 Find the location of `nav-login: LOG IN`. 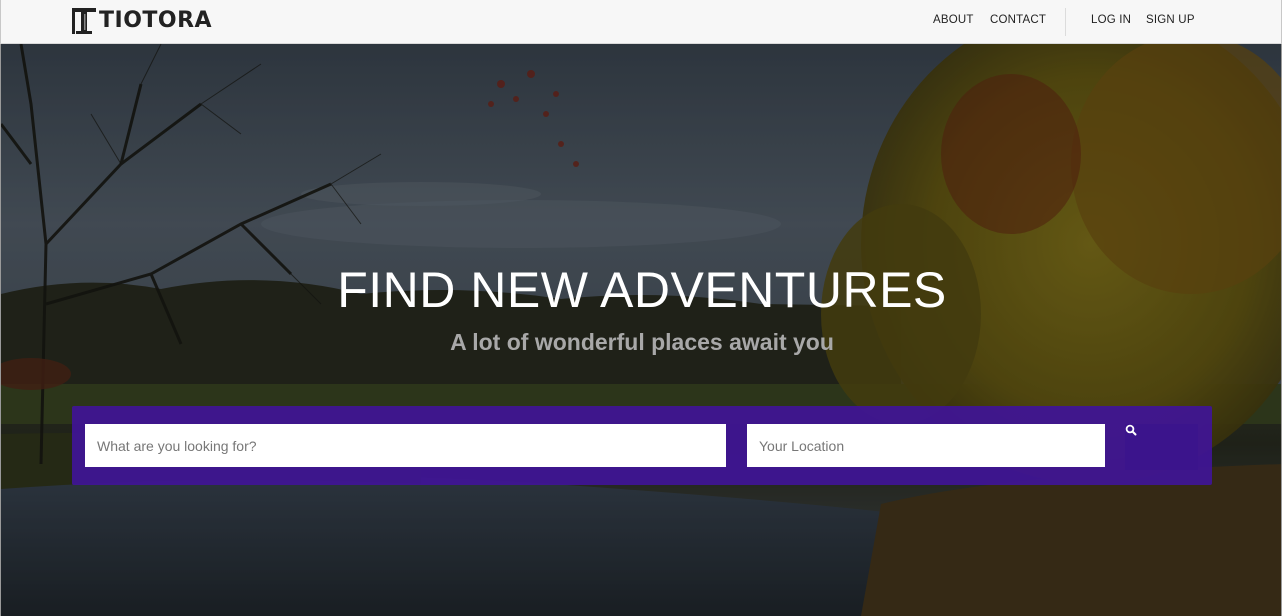

nav-login: LOG IN is located at coordinates (1111, 20).